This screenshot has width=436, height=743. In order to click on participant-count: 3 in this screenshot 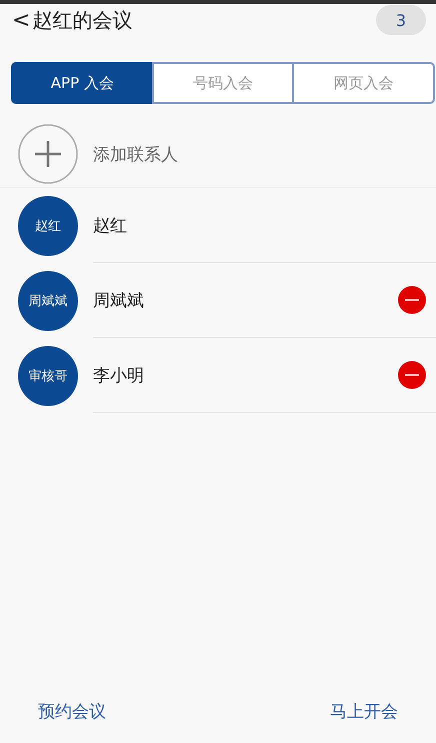, I will do `click(401, 20)`.